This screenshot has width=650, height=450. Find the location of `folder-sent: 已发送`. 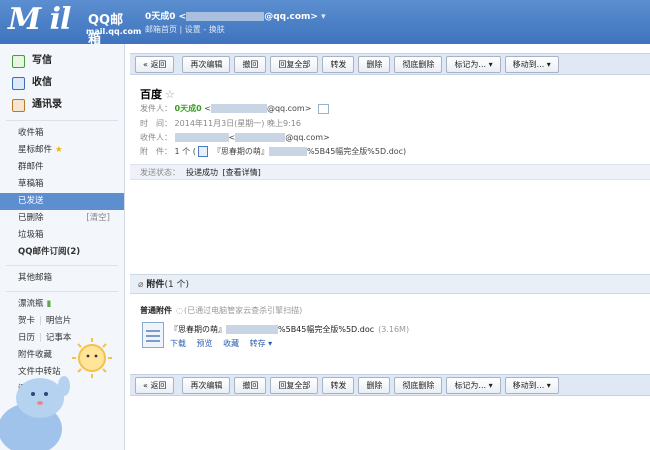

folder-sent: 已发送 is located at coordinates (62, 201).